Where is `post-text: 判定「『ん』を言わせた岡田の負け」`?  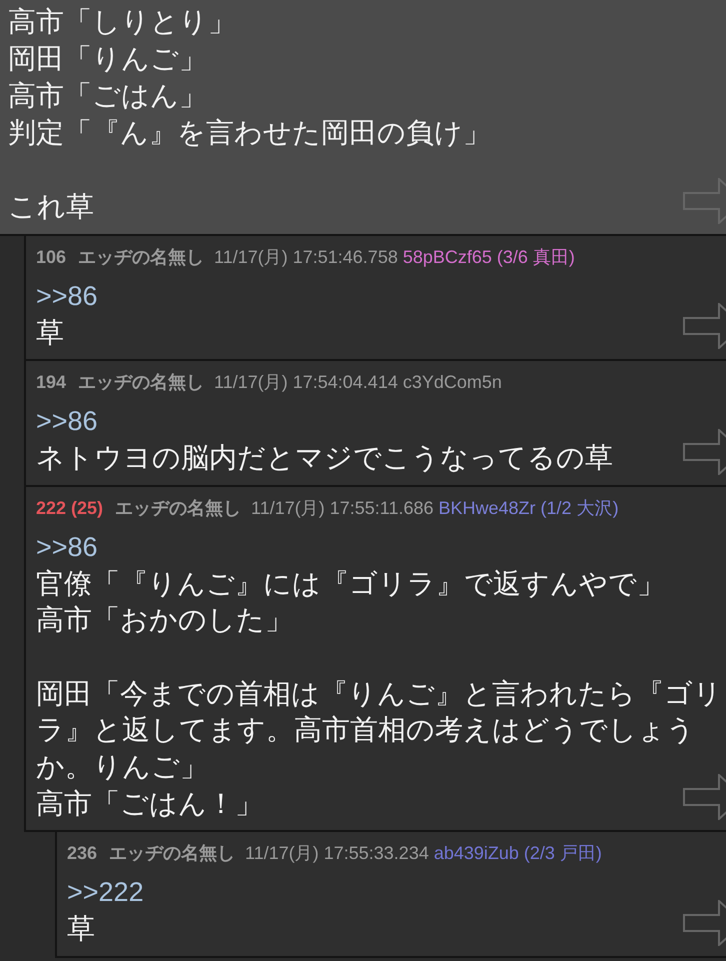 post-text: 判定「『ん』を言わせた岡田の負け」 is located at coordinates (249, 133).